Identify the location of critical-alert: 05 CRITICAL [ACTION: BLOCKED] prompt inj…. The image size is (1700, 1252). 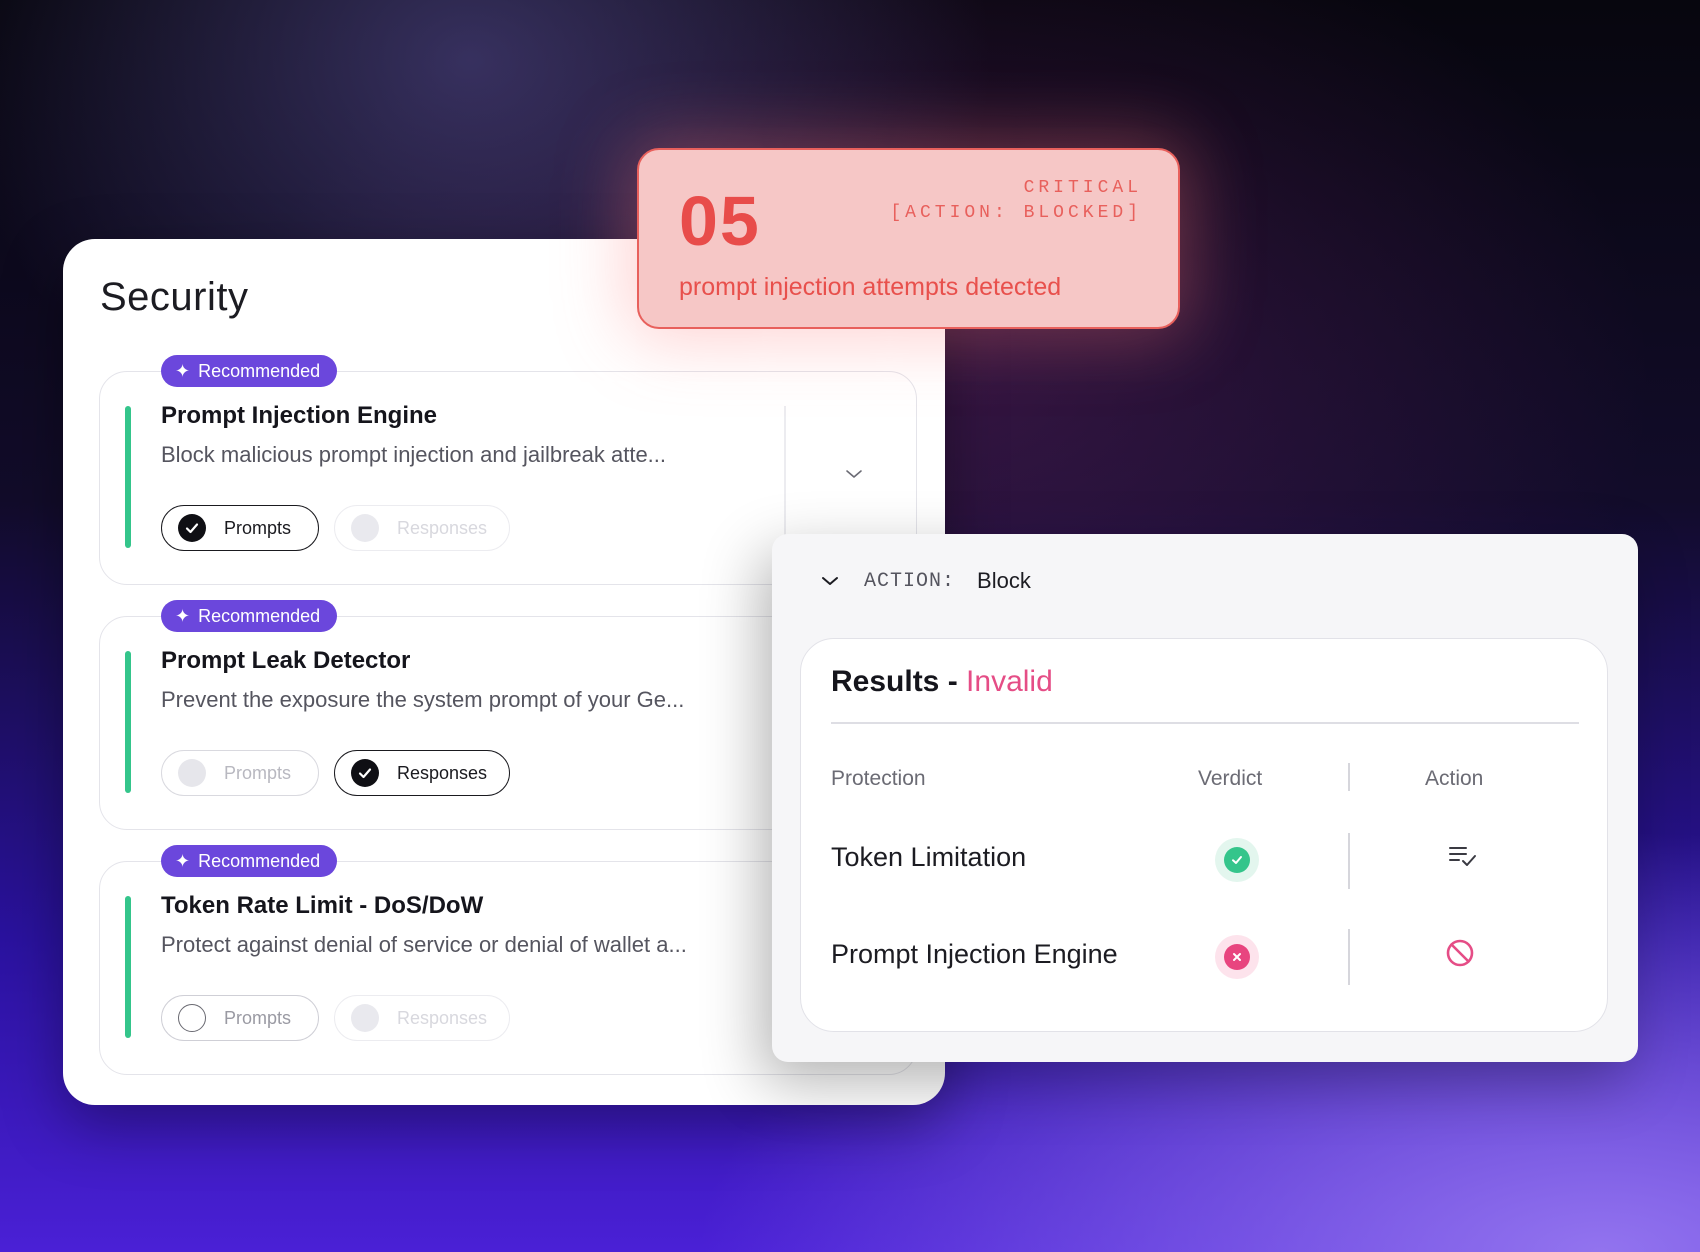
(908, 238).